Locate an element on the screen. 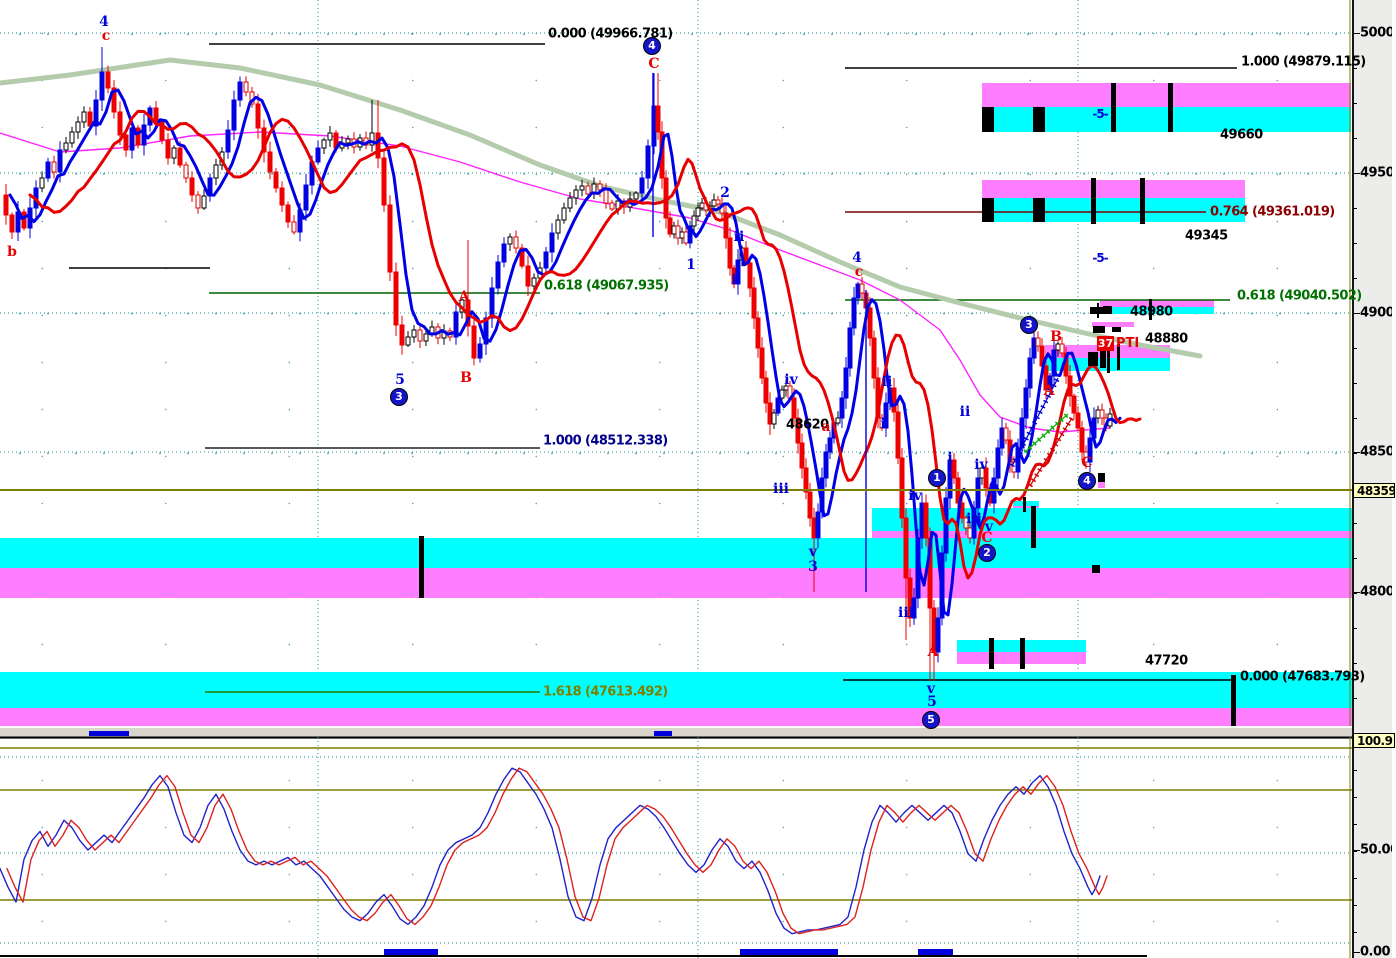  current-price-box: 48359. is located at coordinates (1374, 490).